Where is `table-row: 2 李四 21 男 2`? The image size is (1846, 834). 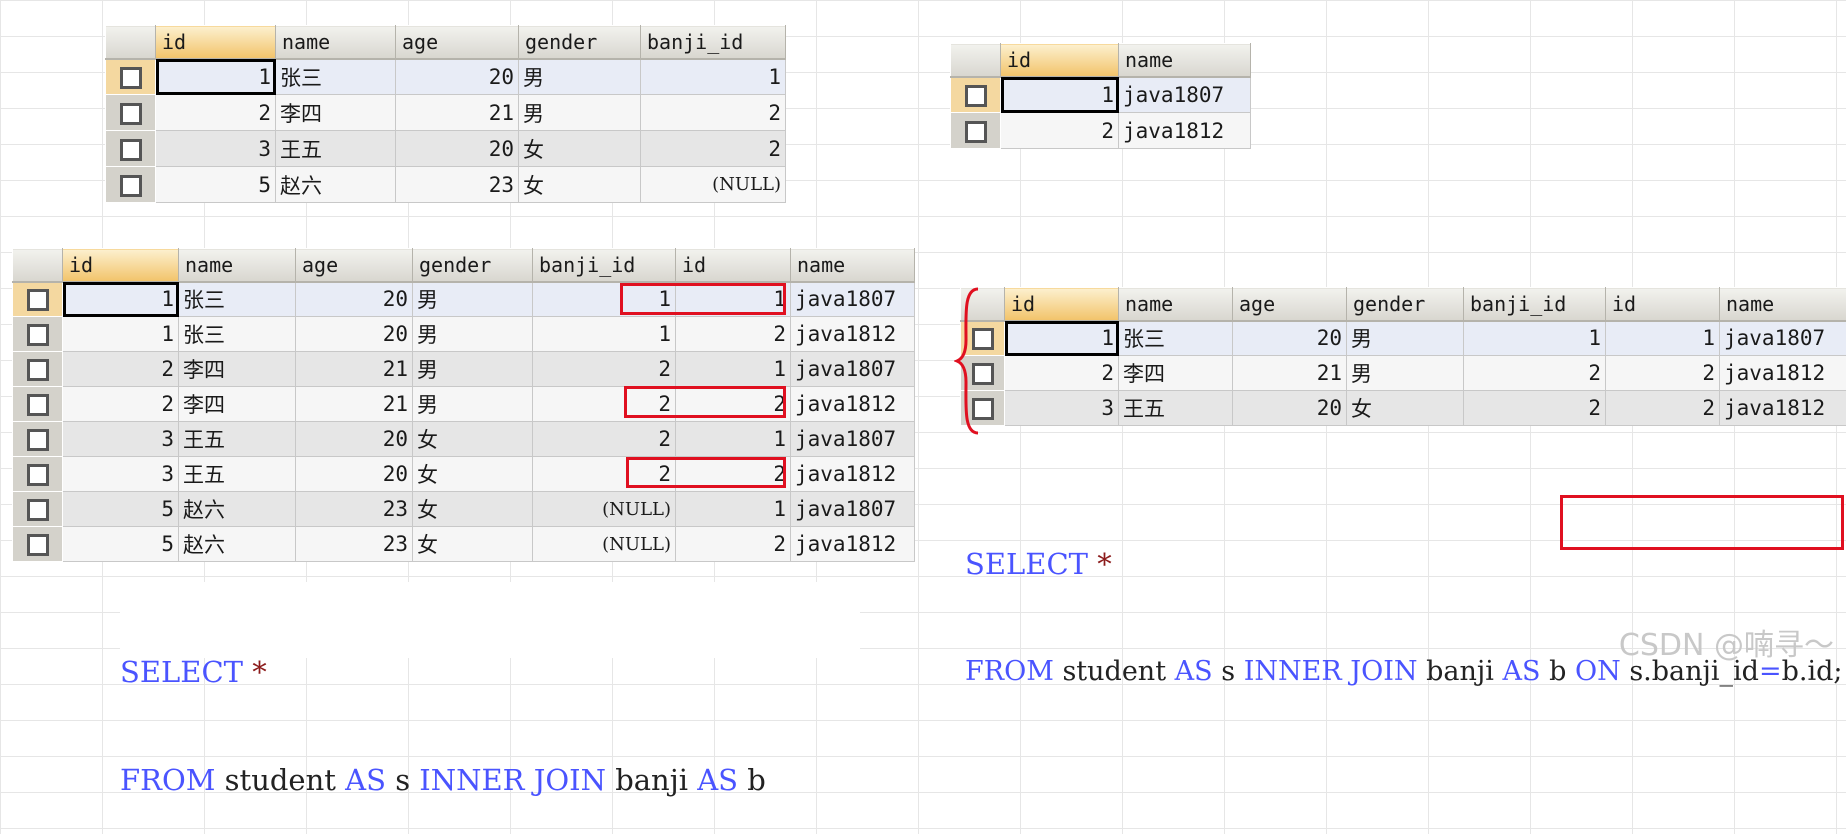
table-row: 2 李四 21 男 2 is located at coordinates (446, 113).